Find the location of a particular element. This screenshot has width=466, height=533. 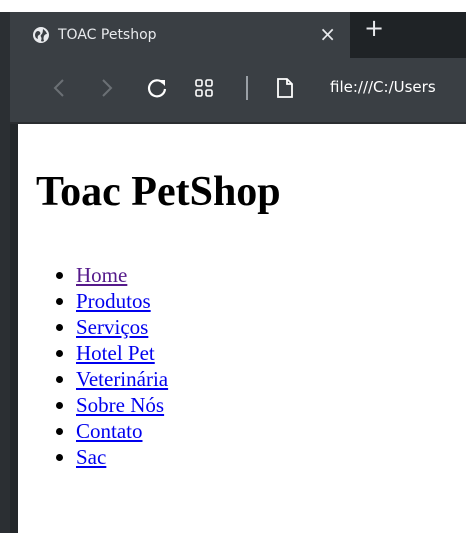

window-inner-edge is located at coordinates (14, 328).